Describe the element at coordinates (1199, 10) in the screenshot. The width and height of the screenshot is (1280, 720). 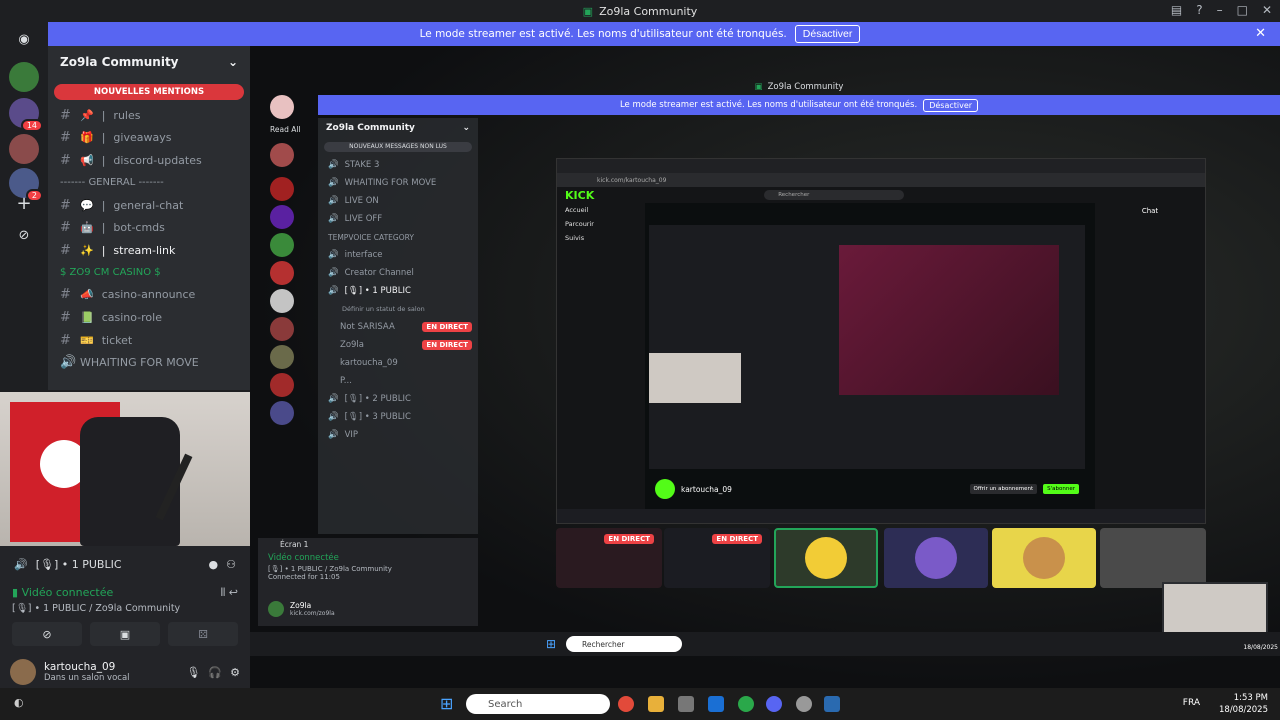
I see `help-icon: ?` at that location.